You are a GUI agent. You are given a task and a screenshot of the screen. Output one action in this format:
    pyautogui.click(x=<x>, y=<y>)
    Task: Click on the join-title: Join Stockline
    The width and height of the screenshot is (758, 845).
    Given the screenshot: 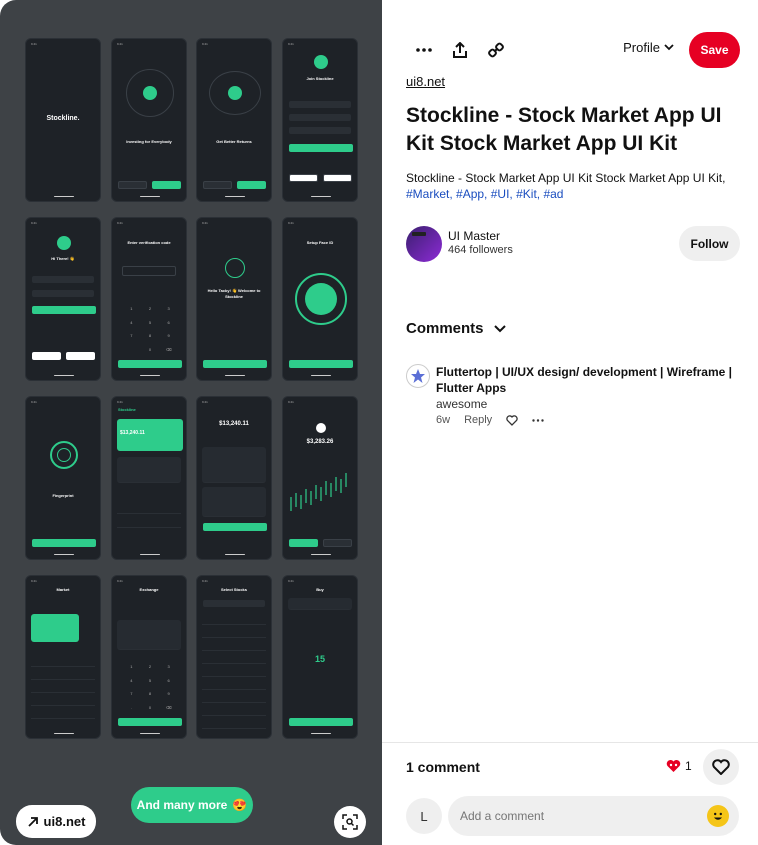 What is the action you would take?
    pyautogui.click(x=320, y=78)
    